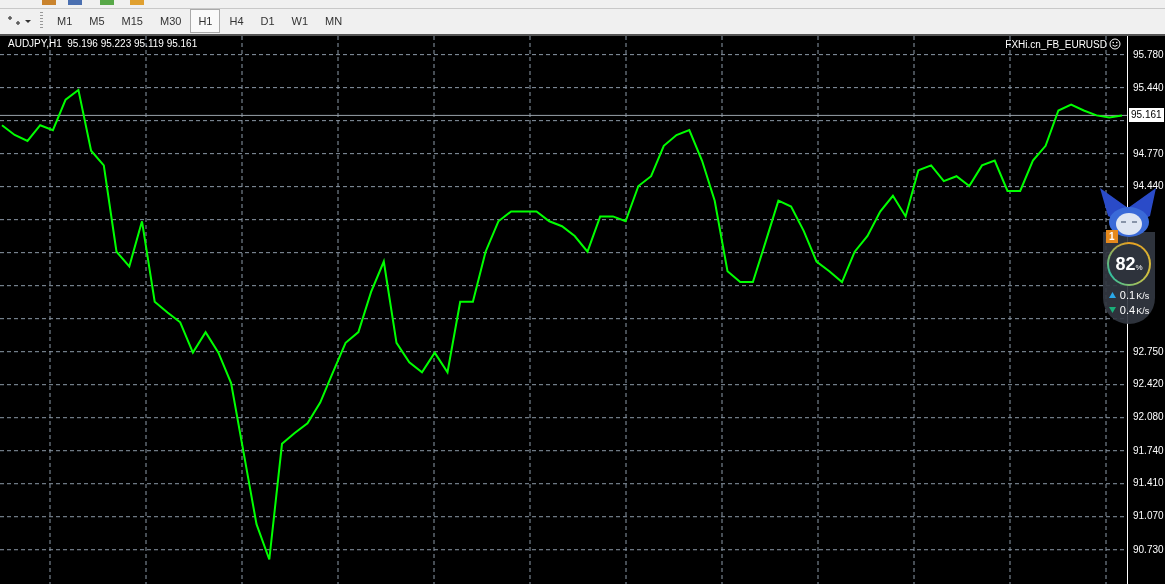 This screenshot has width=1165, height=584. I want to click on timeframe-tab: D1, so click(267, 21).